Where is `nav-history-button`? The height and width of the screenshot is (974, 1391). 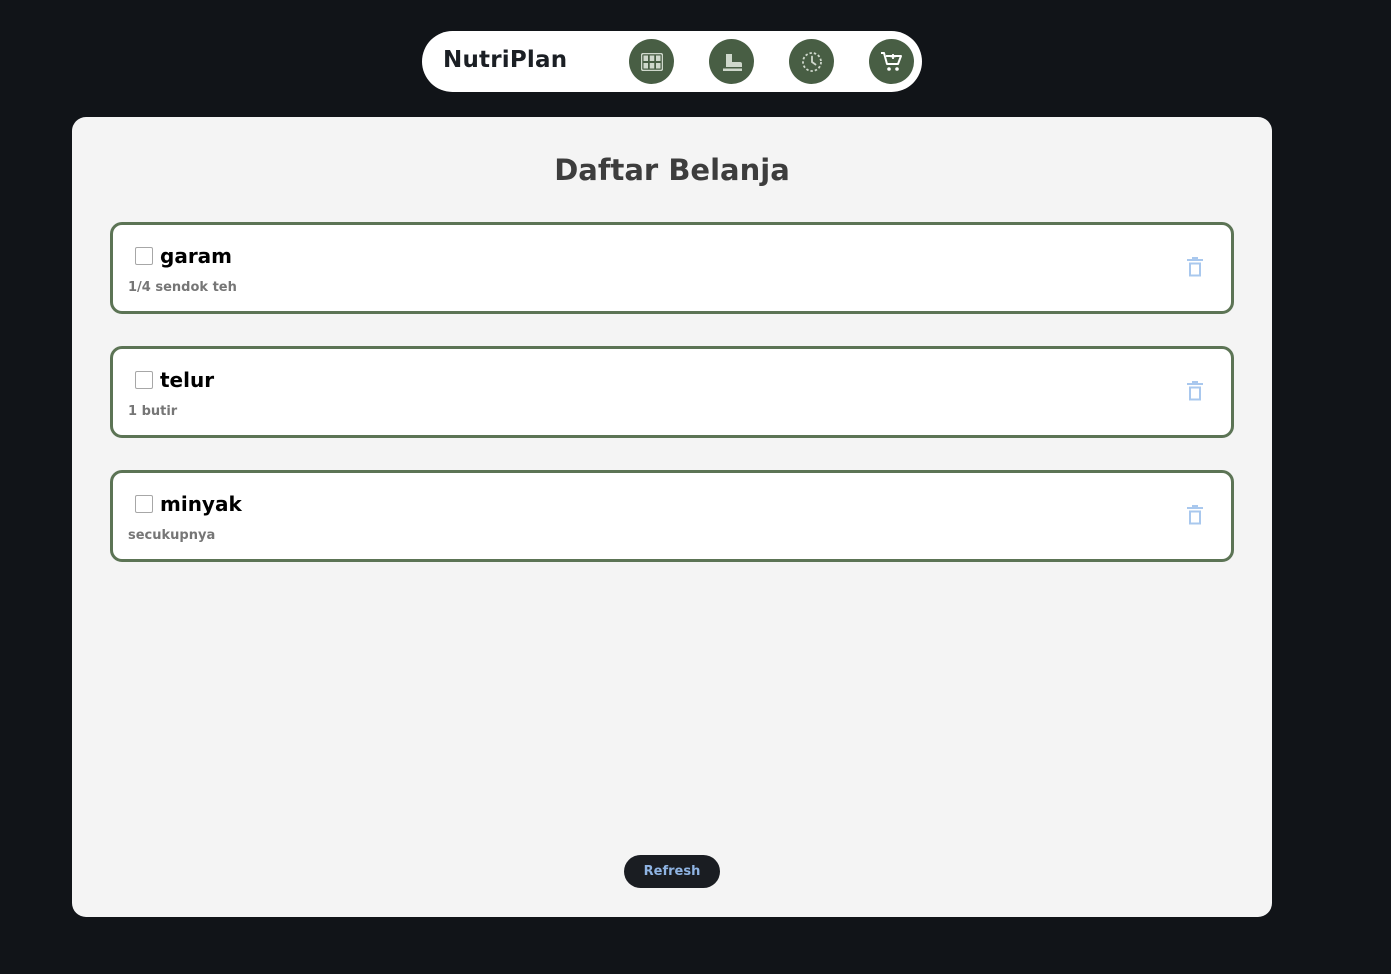
nav-history-button is located at coordinates (811, 61).